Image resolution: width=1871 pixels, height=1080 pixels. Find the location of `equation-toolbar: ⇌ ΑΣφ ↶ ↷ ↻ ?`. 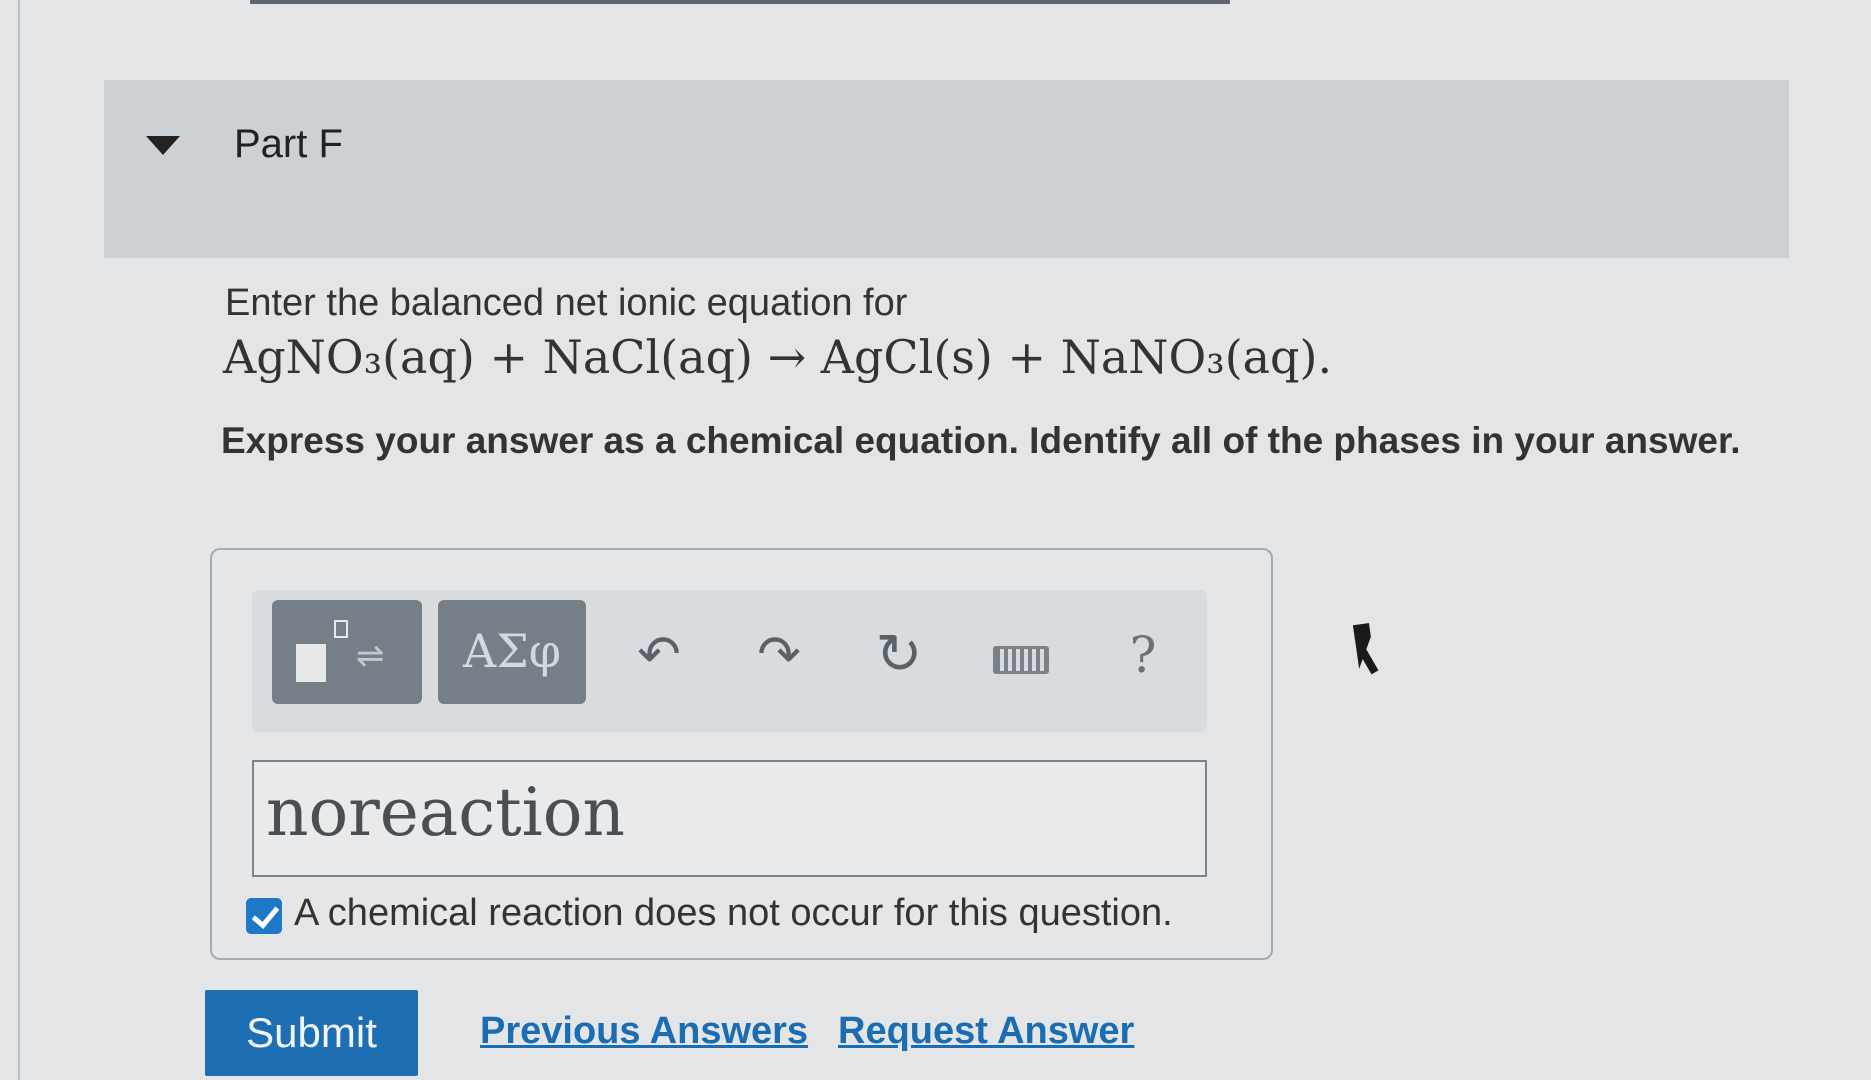

equation-toolbar: ⇌ ΑΣφ ↶ ↷ ↻ ? is located at coordinates (729, 661).